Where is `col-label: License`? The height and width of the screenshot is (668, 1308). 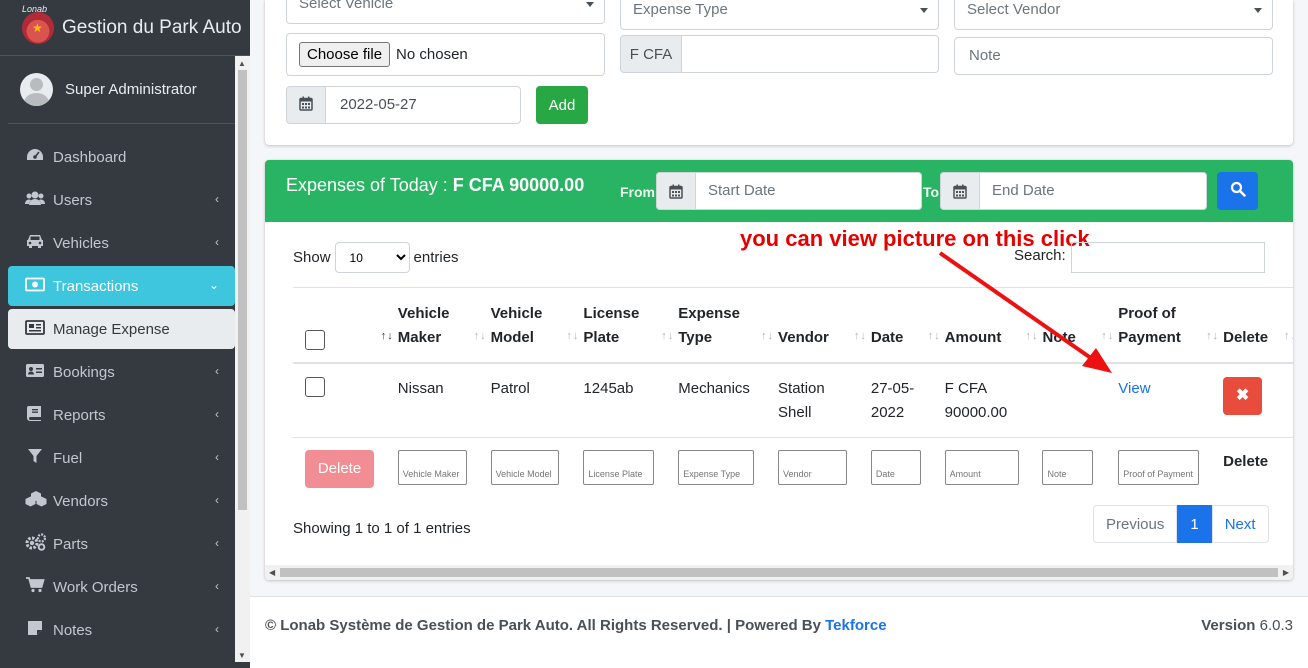 col-label: License is located at coordinates (611, 313).